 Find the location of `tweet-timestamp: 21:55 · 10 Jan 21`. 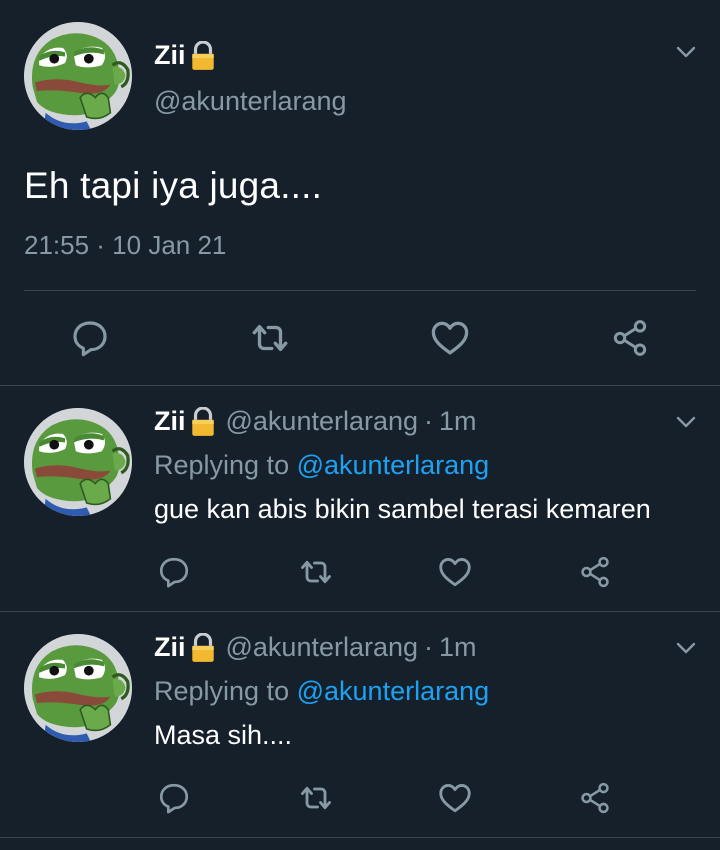

tweet-timestamp: 21:55 · 10 Jan 21 is located at coordinates (125, 245).